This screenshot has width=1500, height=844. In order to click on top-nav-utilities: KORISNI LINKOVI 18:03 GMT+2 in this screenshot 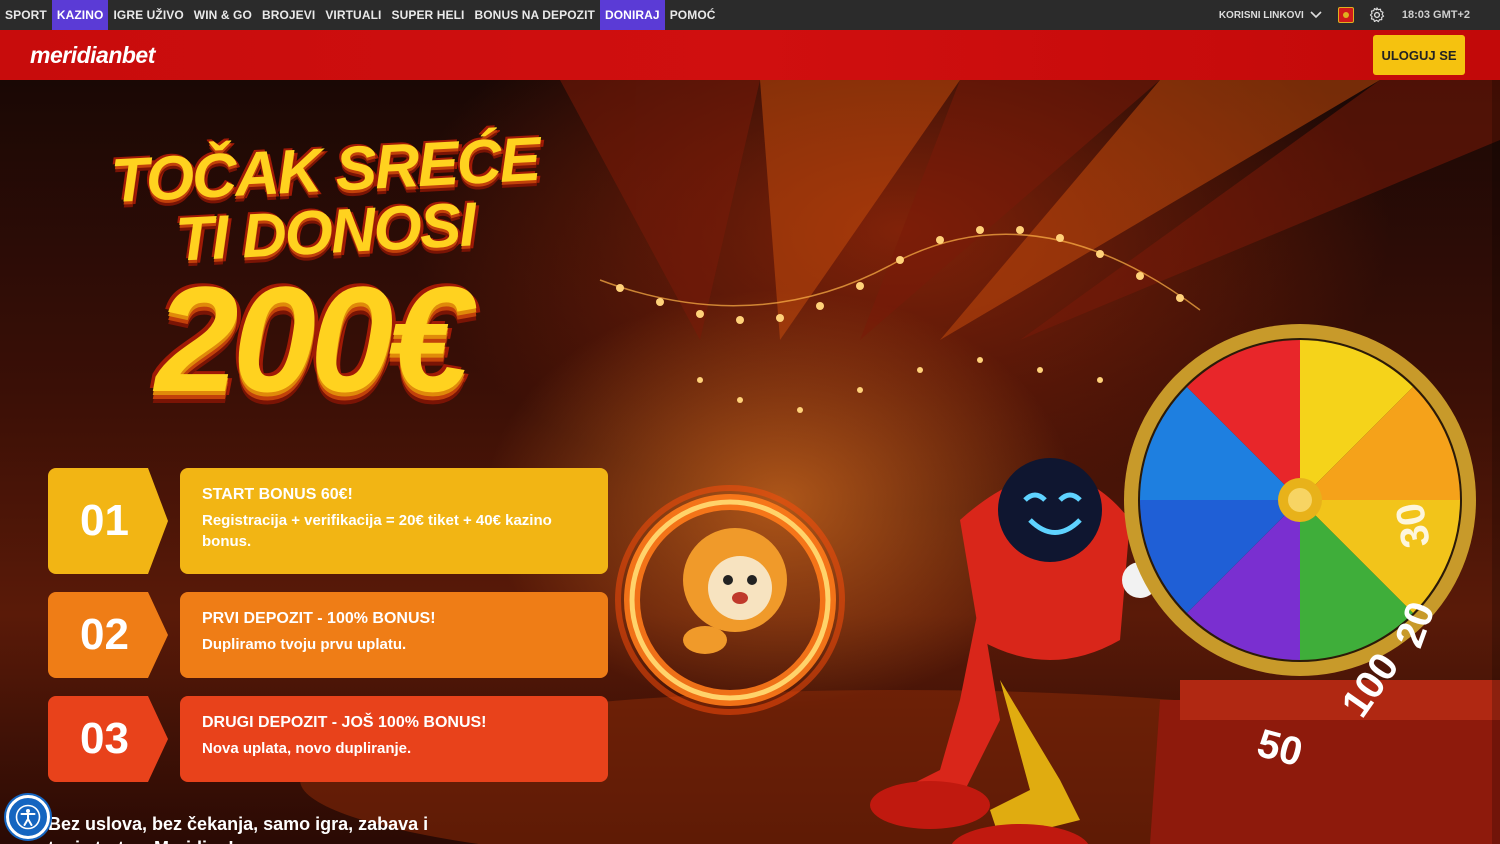, I will do `click(1359, 15)`.